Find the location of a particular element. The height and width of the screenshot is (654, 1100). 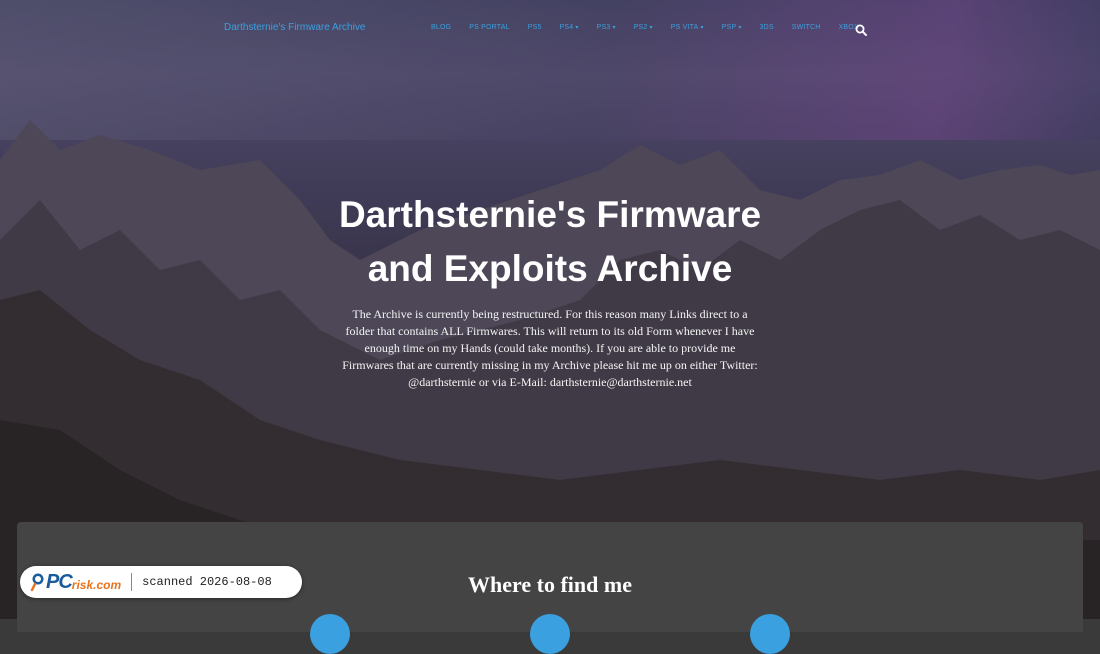

nav-item-label: PS3 is located at coordinates (603, 27).